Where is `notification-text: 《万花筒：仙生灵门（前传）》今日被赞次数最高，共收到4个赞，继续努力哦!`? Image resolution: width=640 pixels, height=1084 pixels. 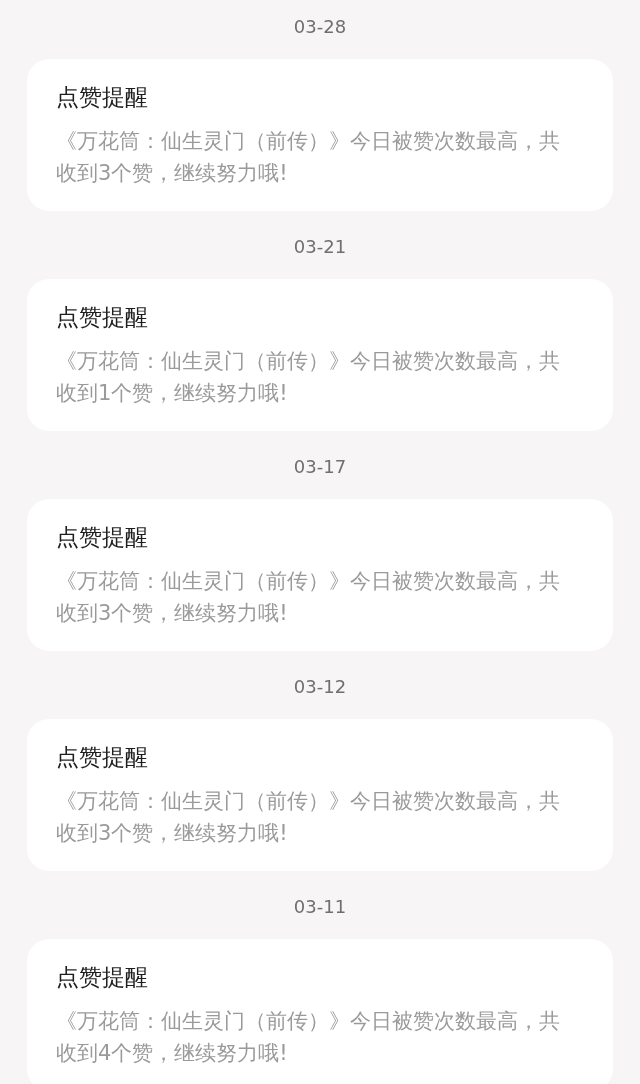 notification-text: 《万花筒：仙生灵门（前传）》今日被赞次数最高，共收到4个赞，继续努力哦! is located at coordinates (308, 1037).